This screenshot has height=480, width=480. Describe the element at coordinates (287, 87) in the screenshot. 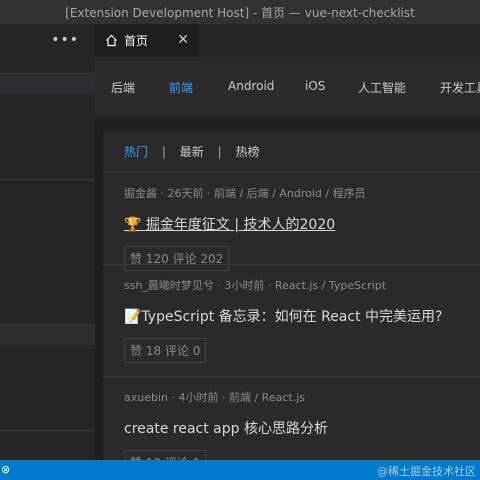

I see `category-bar: 后端 前端 Android iOS 人工智能 开发工具` at that location.